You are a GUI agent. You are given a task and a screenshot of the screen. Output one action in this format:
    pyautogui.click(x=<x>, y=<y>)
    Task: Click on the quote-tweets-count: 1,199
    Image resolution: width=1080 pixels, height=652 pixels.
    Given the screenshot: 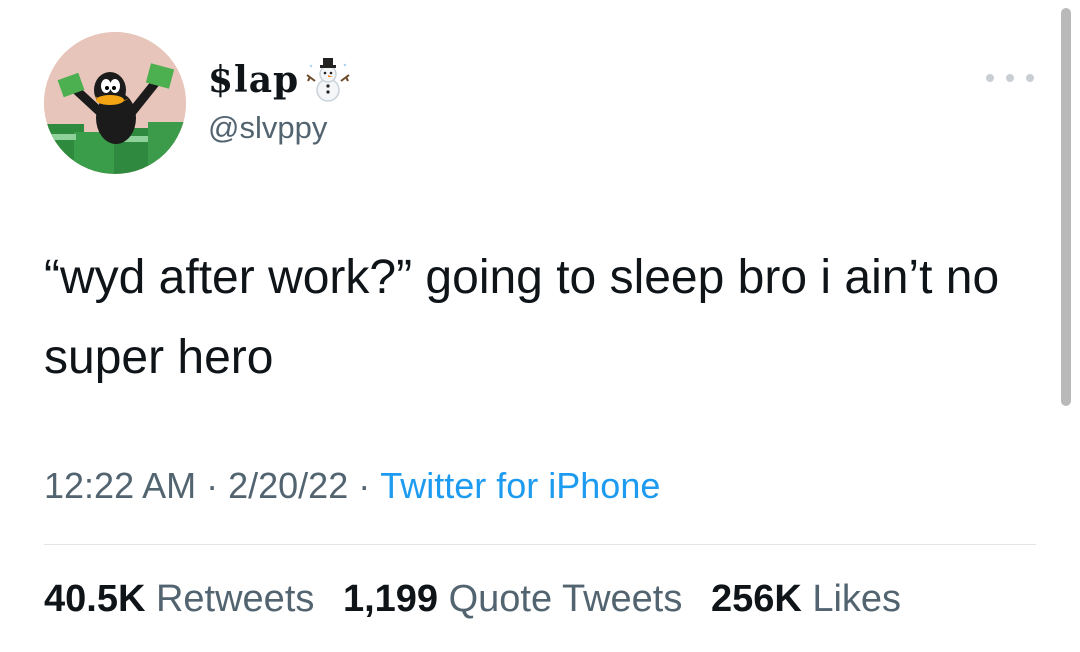 What is the action you would take?
    pyautogui.click(x=390, y=599)
    